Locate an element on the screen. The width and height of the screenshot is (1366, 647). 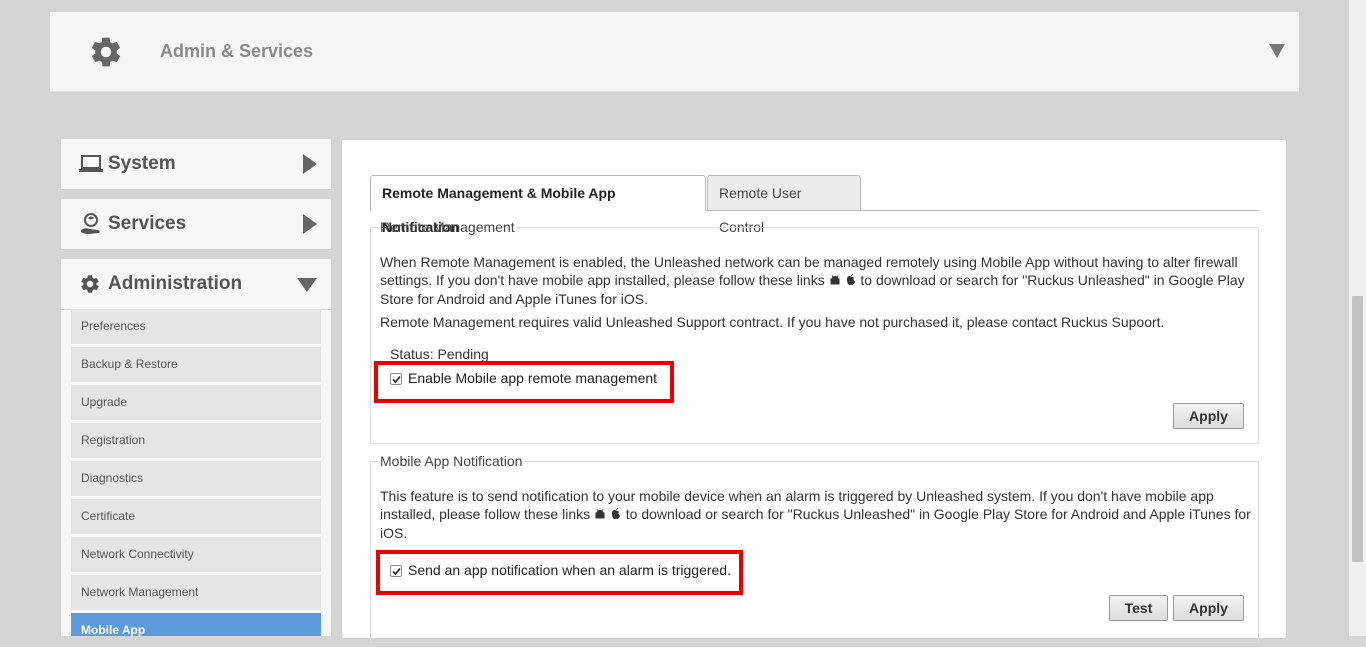
nav-administration: Administration is located at coordinates (196, 284).